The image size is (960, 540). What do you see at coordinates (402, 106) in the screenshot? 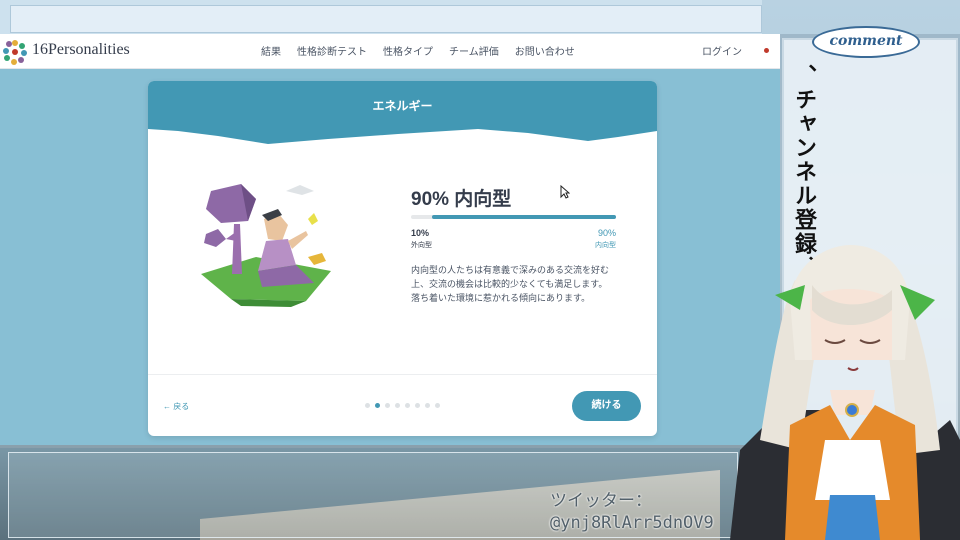
I see `card-title: エネルギー` at bounding box center [402, 106].